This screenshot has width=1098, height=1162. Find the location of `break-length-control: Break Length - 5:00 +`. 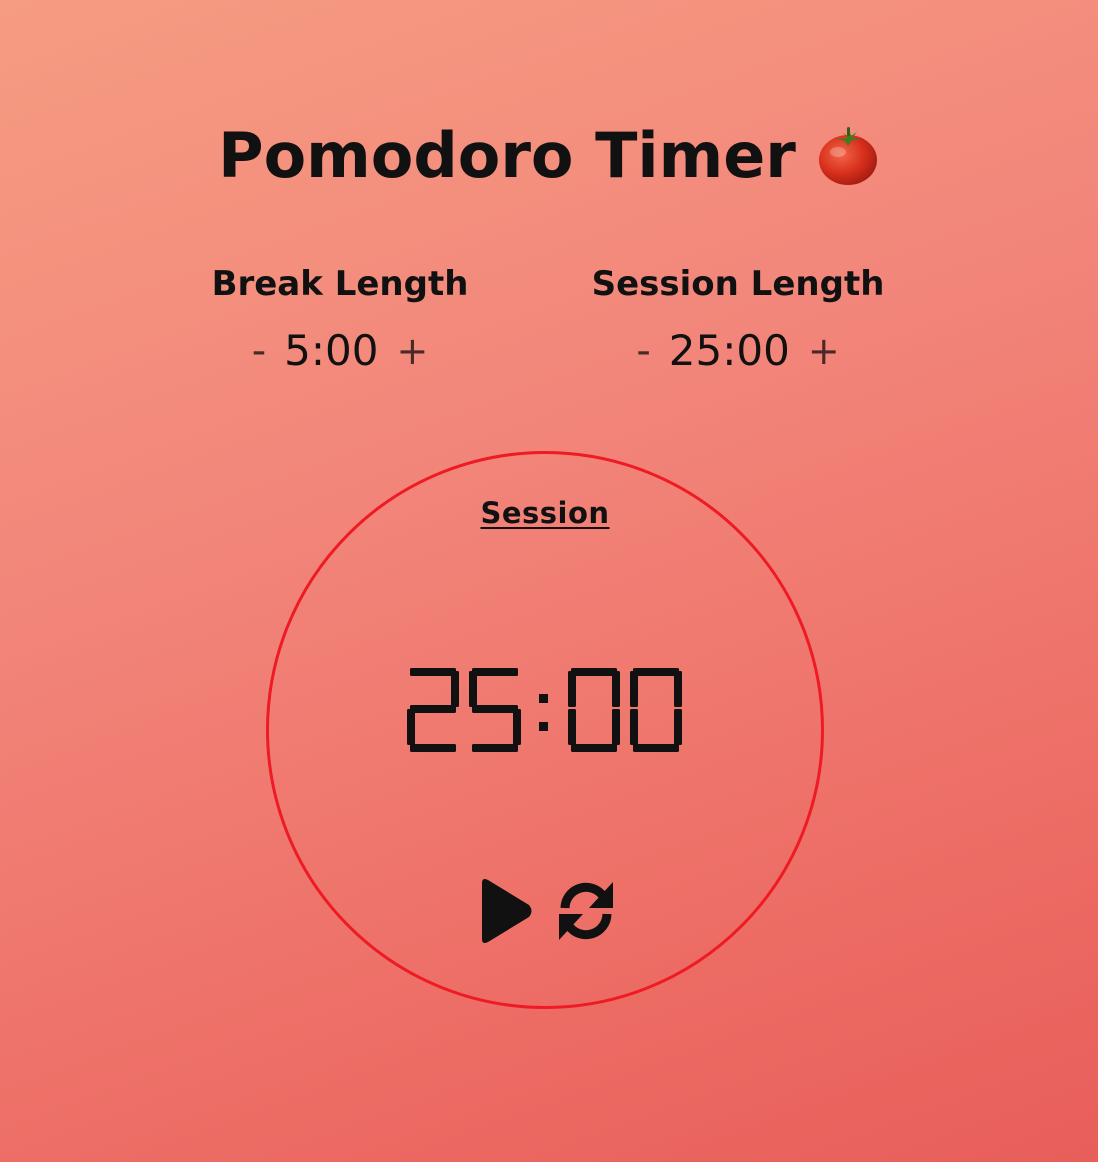

break-length-control: Break Length - 5:00 + is located at coordinates (340, 317).